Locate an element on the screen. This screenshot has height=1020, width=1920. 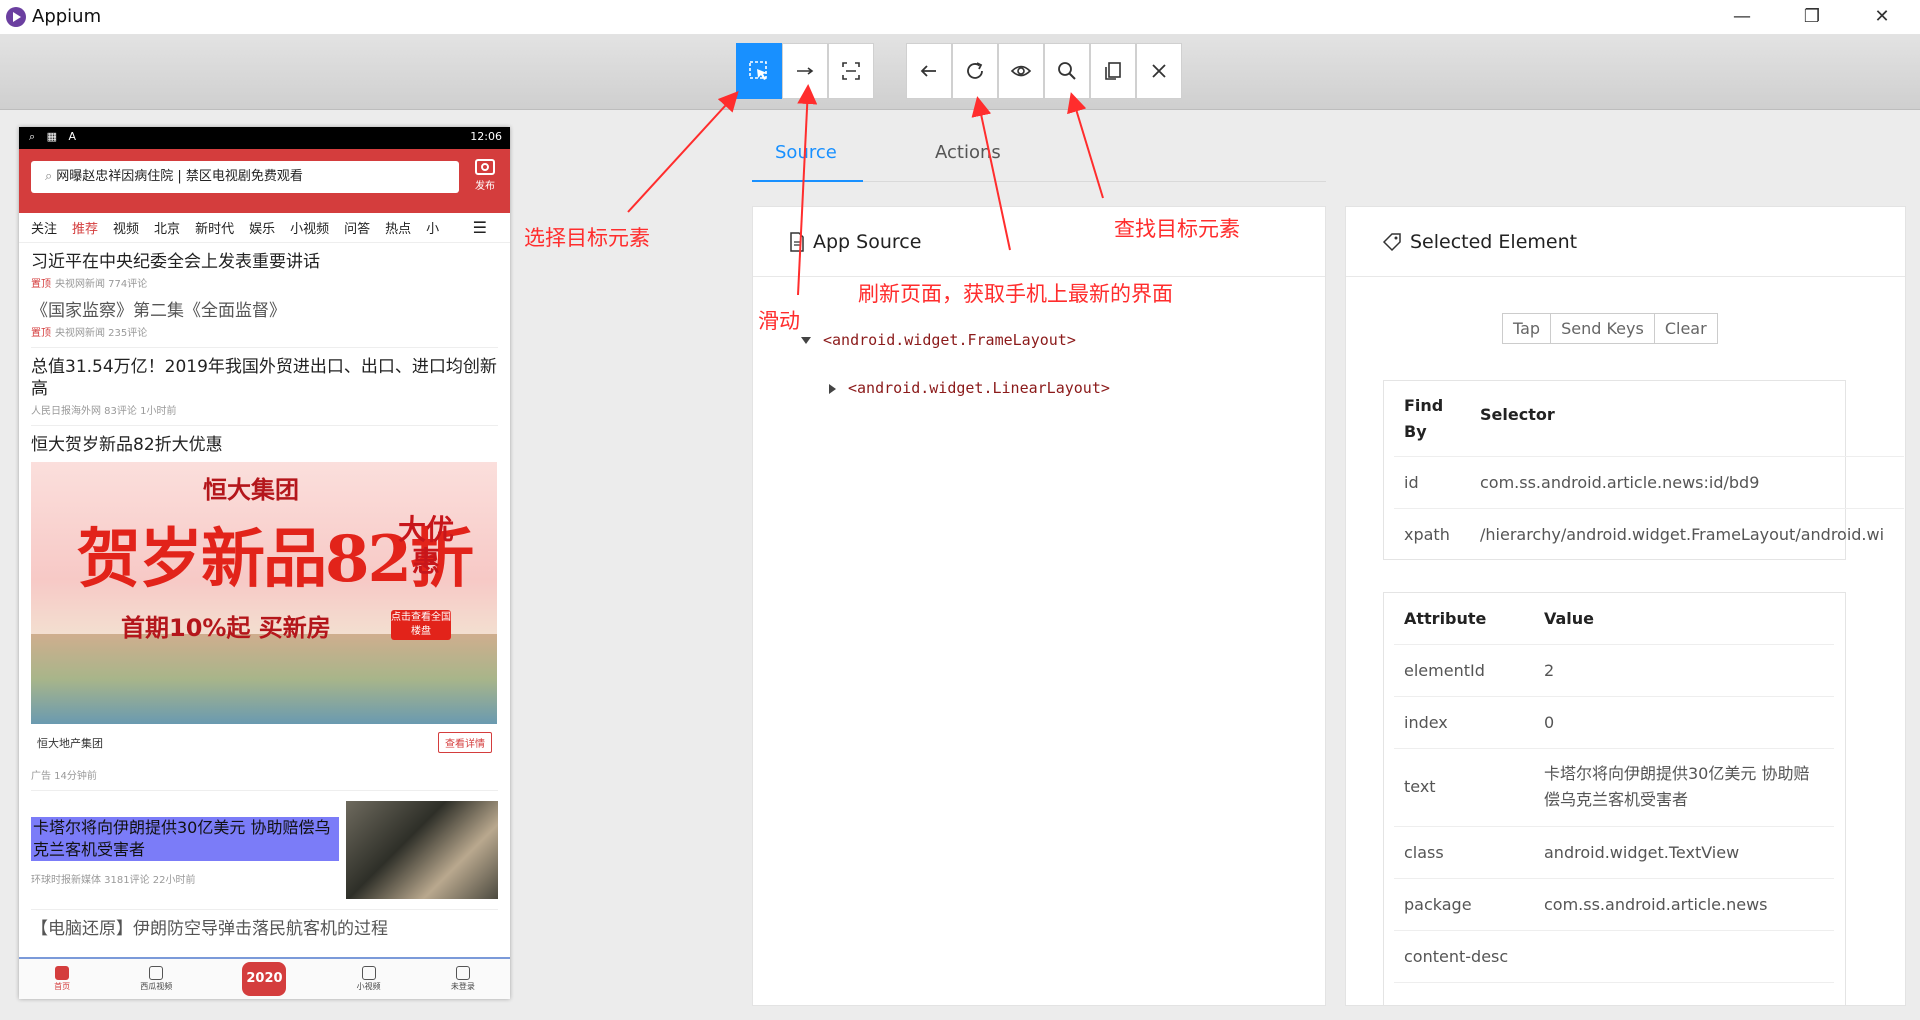
title-bar: Appium — ❐ ✕ is located at coordinates (960, 17).